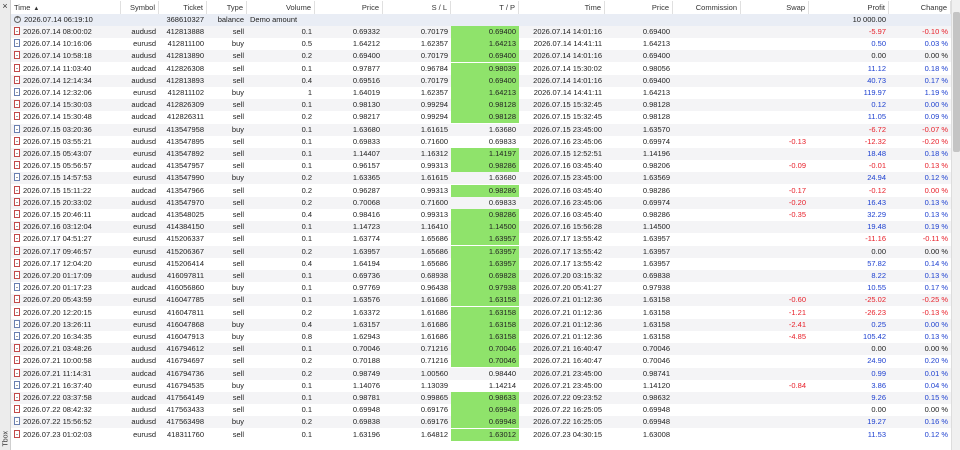 The height and width of the screenshot is (450, 960). I want to click on cell-volume: 0.2, so click(281, 178).